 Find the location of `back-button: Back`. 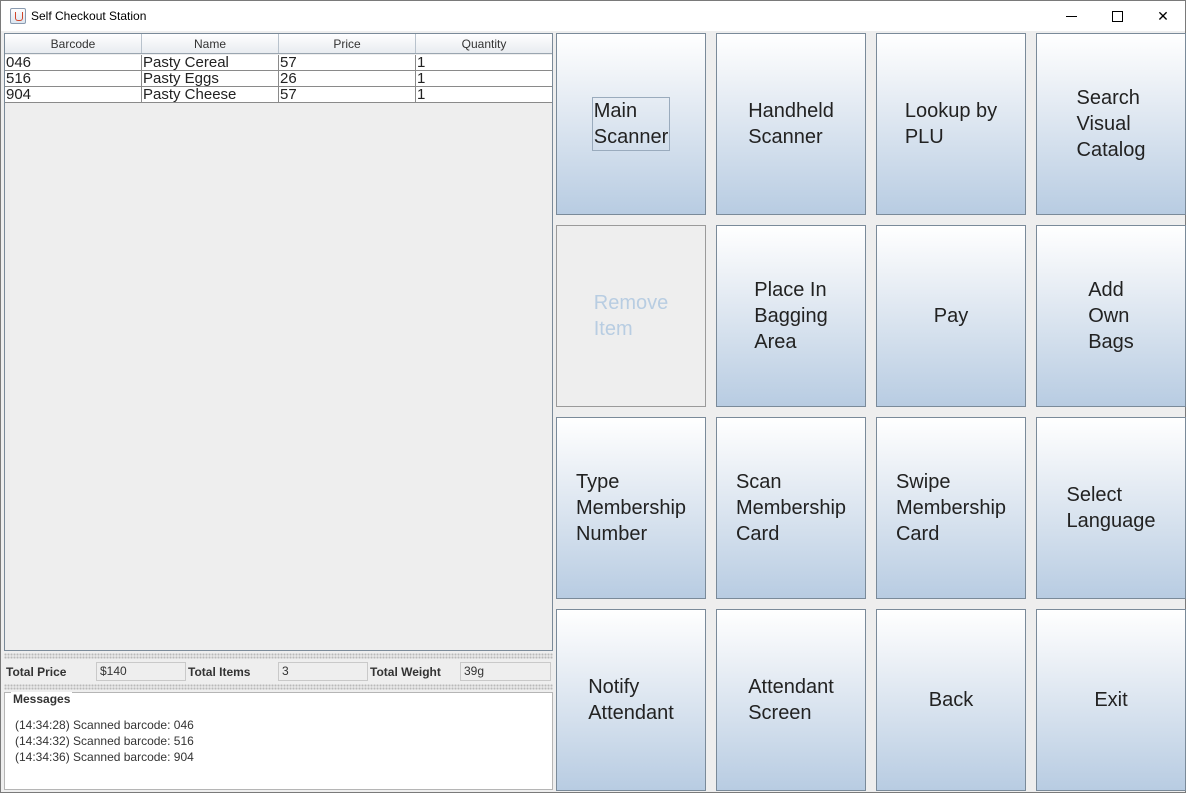

back-button: Back is located at coordinates (951, 700).